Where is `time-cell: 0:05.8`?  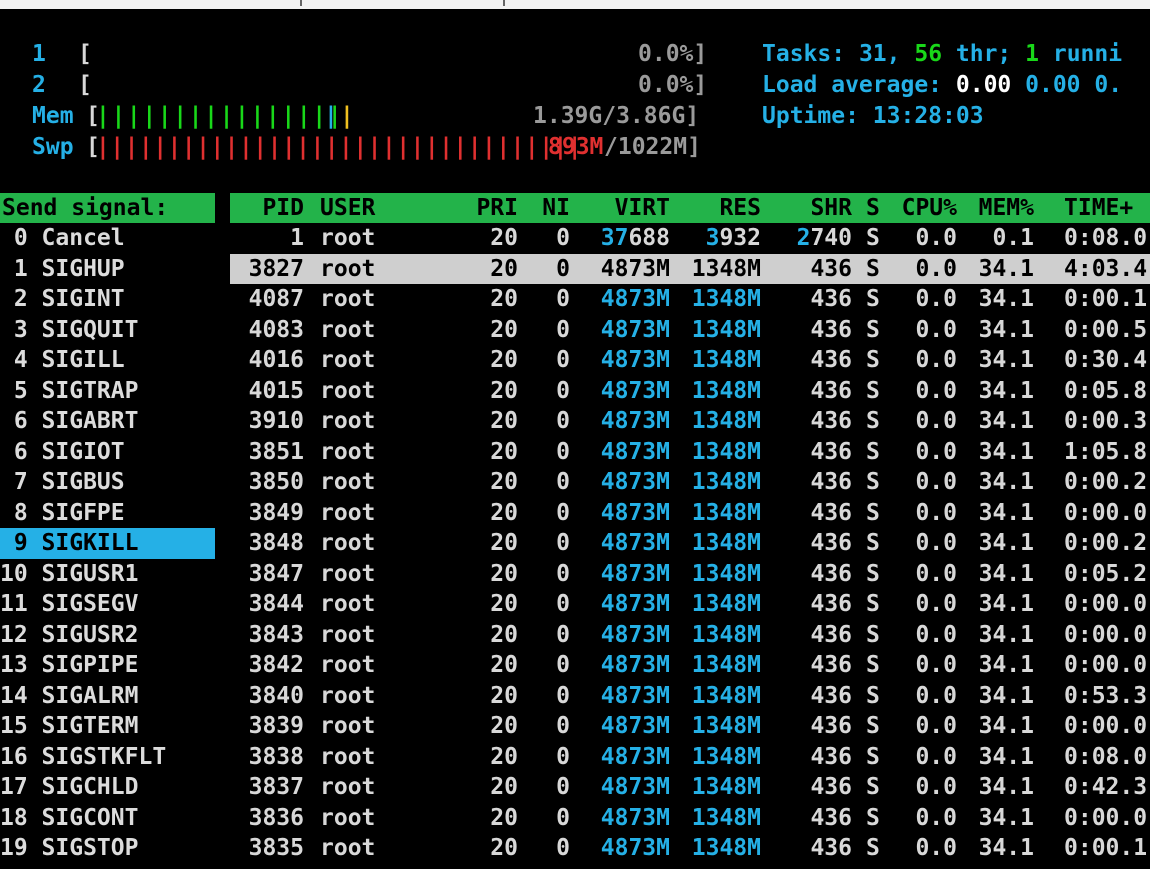 time-cell: 0:05.8 is located at coordinates (1106, 390).